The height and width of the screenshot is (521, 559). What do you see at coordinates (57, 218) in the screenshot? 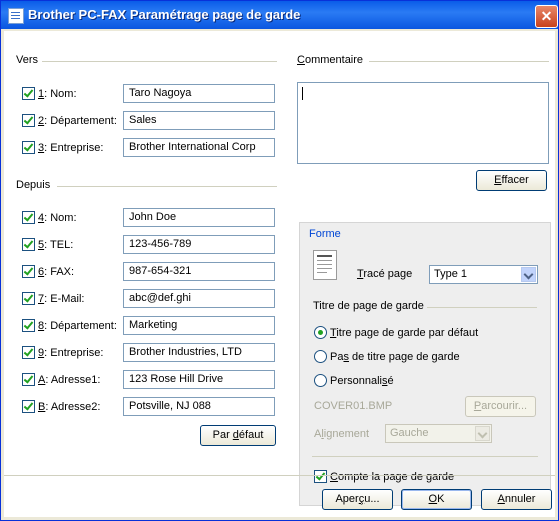
I see `label-nom-exp: 4: Nom:` at bounding box center [57, 218].